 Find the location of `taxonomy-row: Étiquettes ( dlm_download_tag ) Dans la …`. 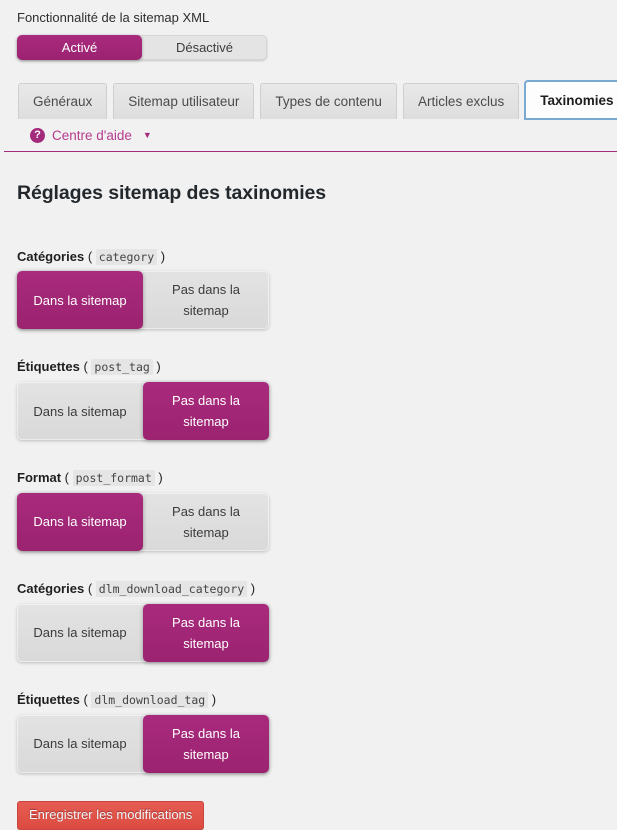

taxonomy-row: Étiquettes ( dlm_download_tag ) Dans la … is located at coordinates (317, 732).